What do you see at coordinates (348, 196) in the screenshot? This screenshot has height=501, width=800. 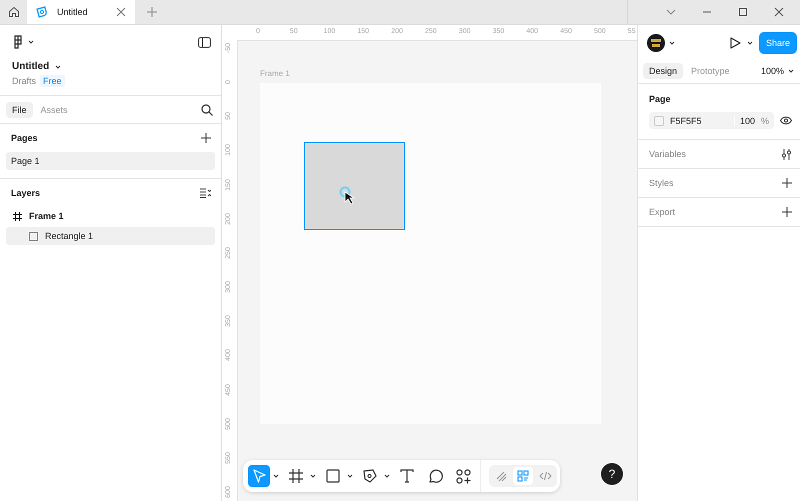 I see `cursor-icon` at bounding box center [348, 196].